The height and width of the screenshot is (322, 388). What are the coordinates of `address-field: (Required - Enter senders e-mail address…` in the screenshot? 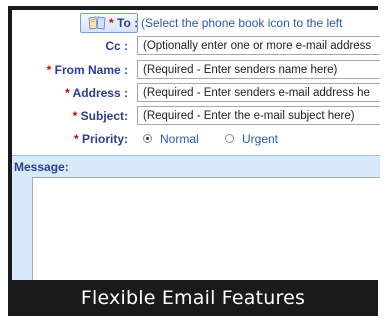 It's located at (258, 92).